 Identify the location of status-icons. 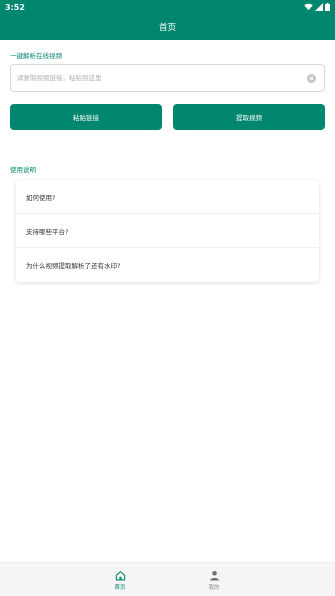
(317, 7).